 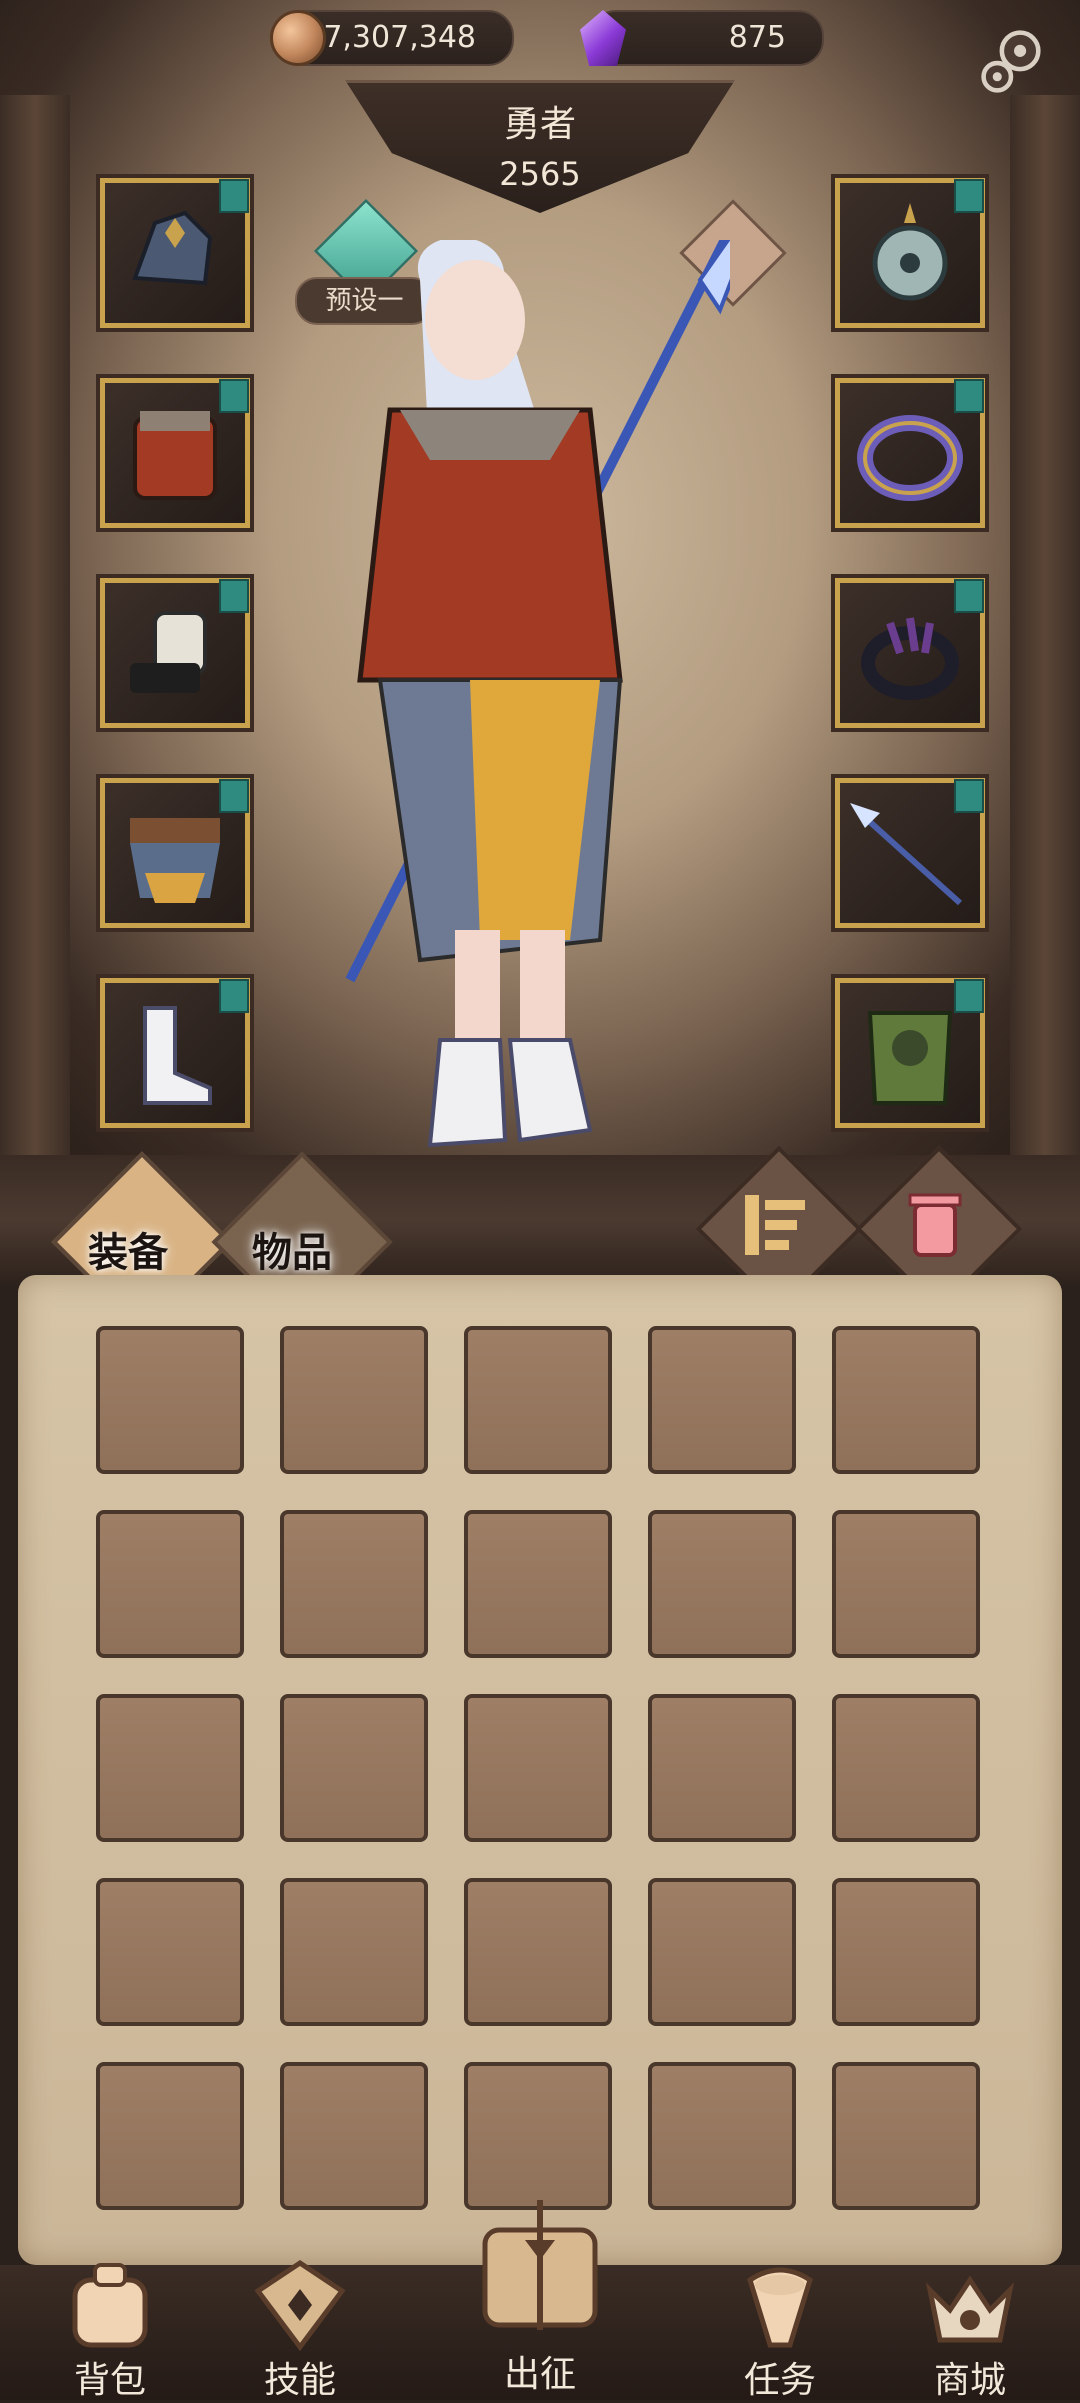 I want to click on left-wood-frame, so click(x=35, y=625).